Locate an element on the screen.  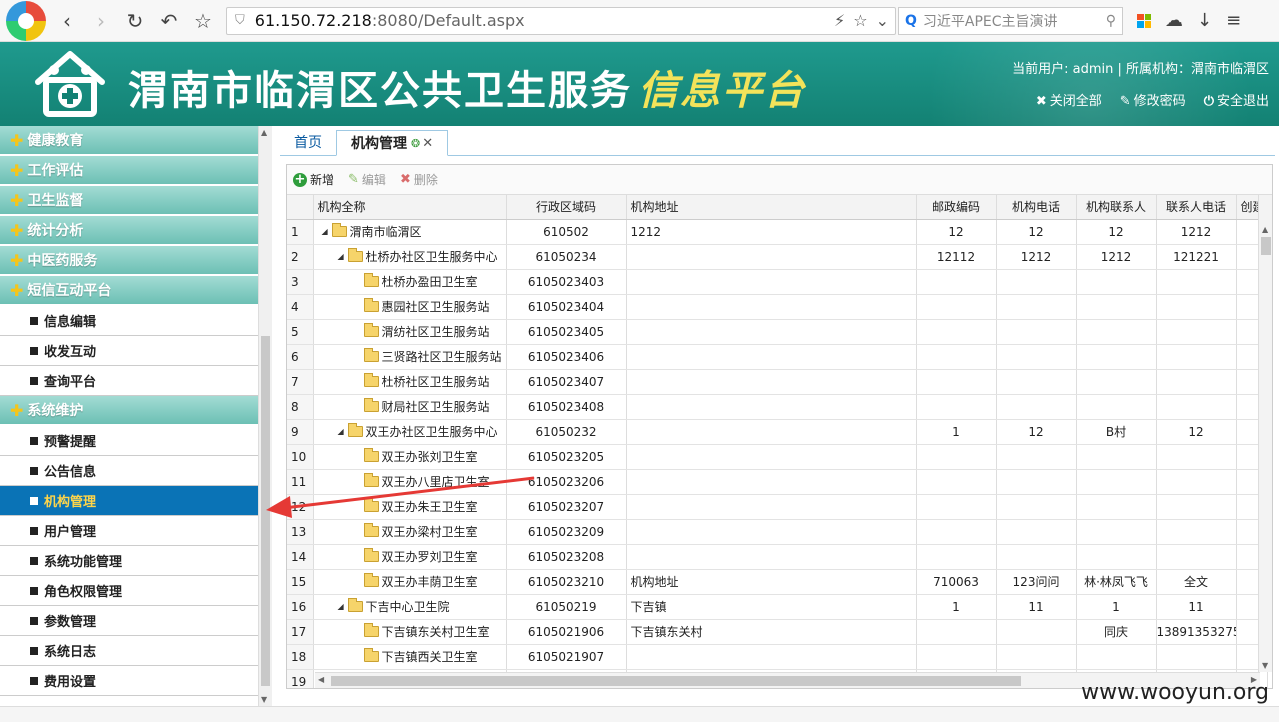
tab-org-management: 机构管理 ❂ ✕ is located at coordinates (392, 143).